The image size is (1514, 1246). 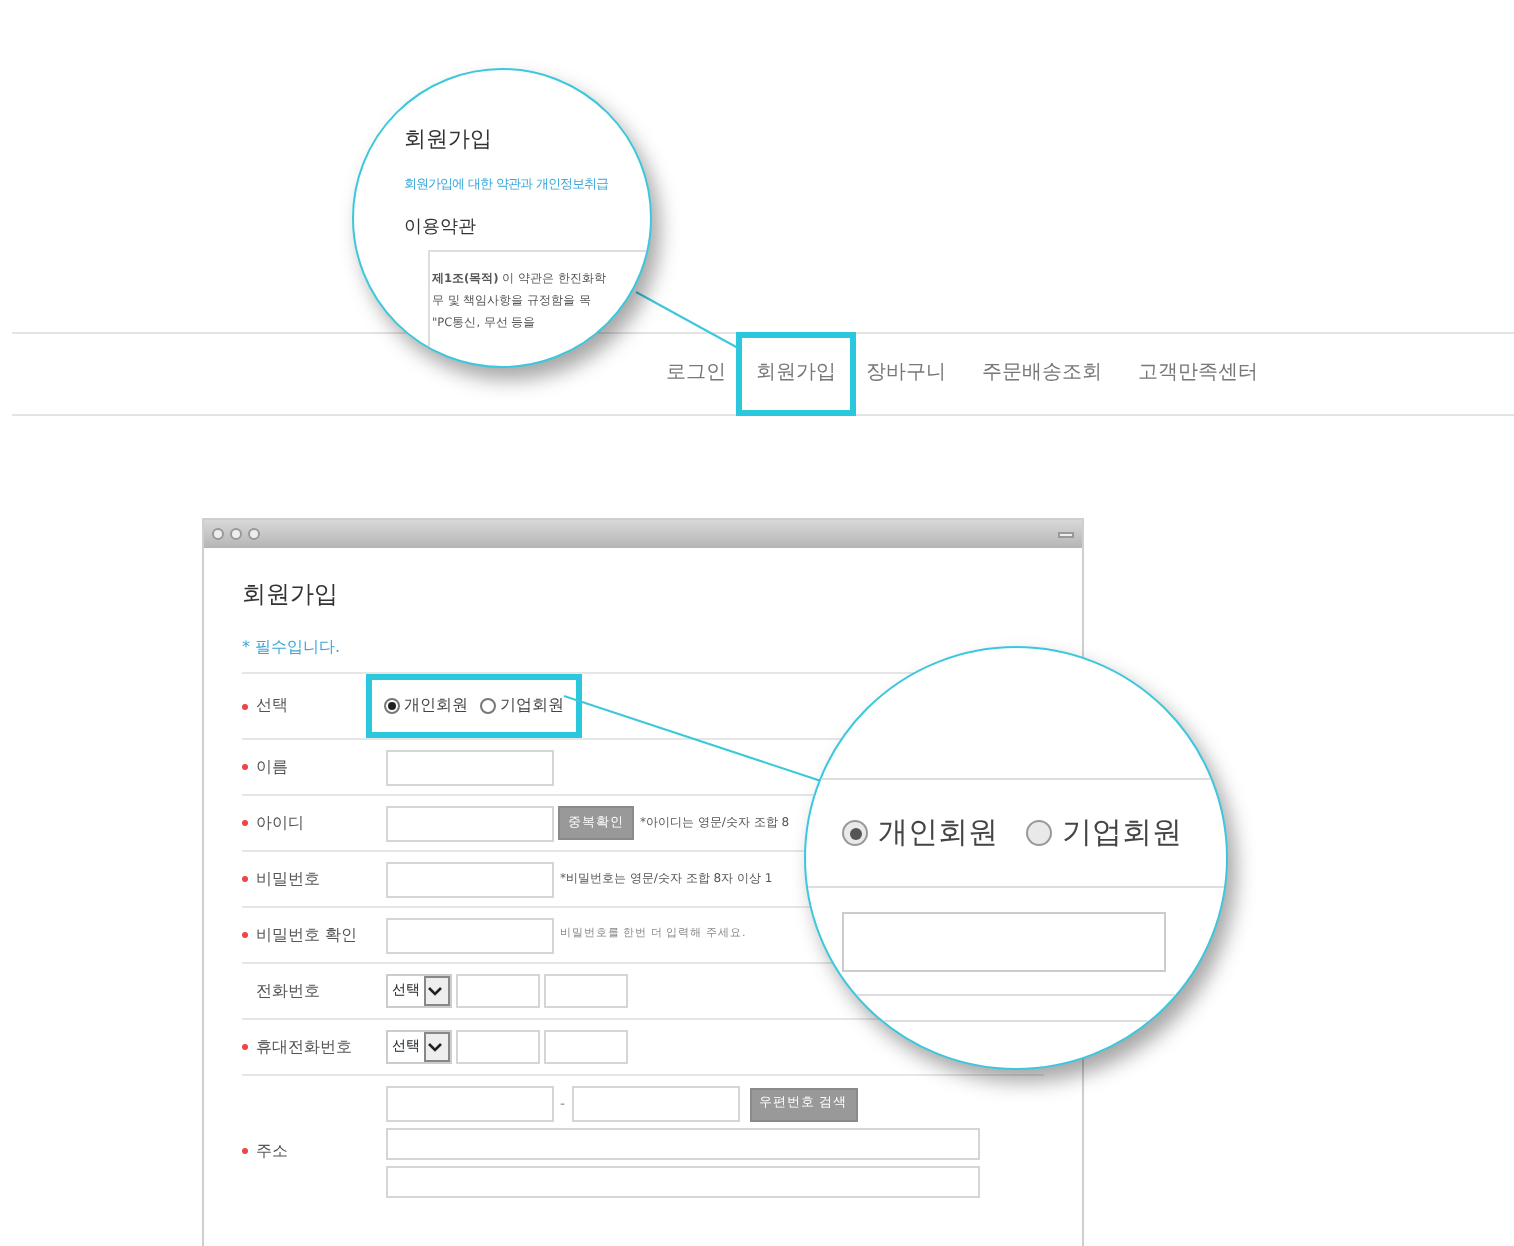 I want to click on nav-link: 주문배송조회, so click(x=1042, y=374).